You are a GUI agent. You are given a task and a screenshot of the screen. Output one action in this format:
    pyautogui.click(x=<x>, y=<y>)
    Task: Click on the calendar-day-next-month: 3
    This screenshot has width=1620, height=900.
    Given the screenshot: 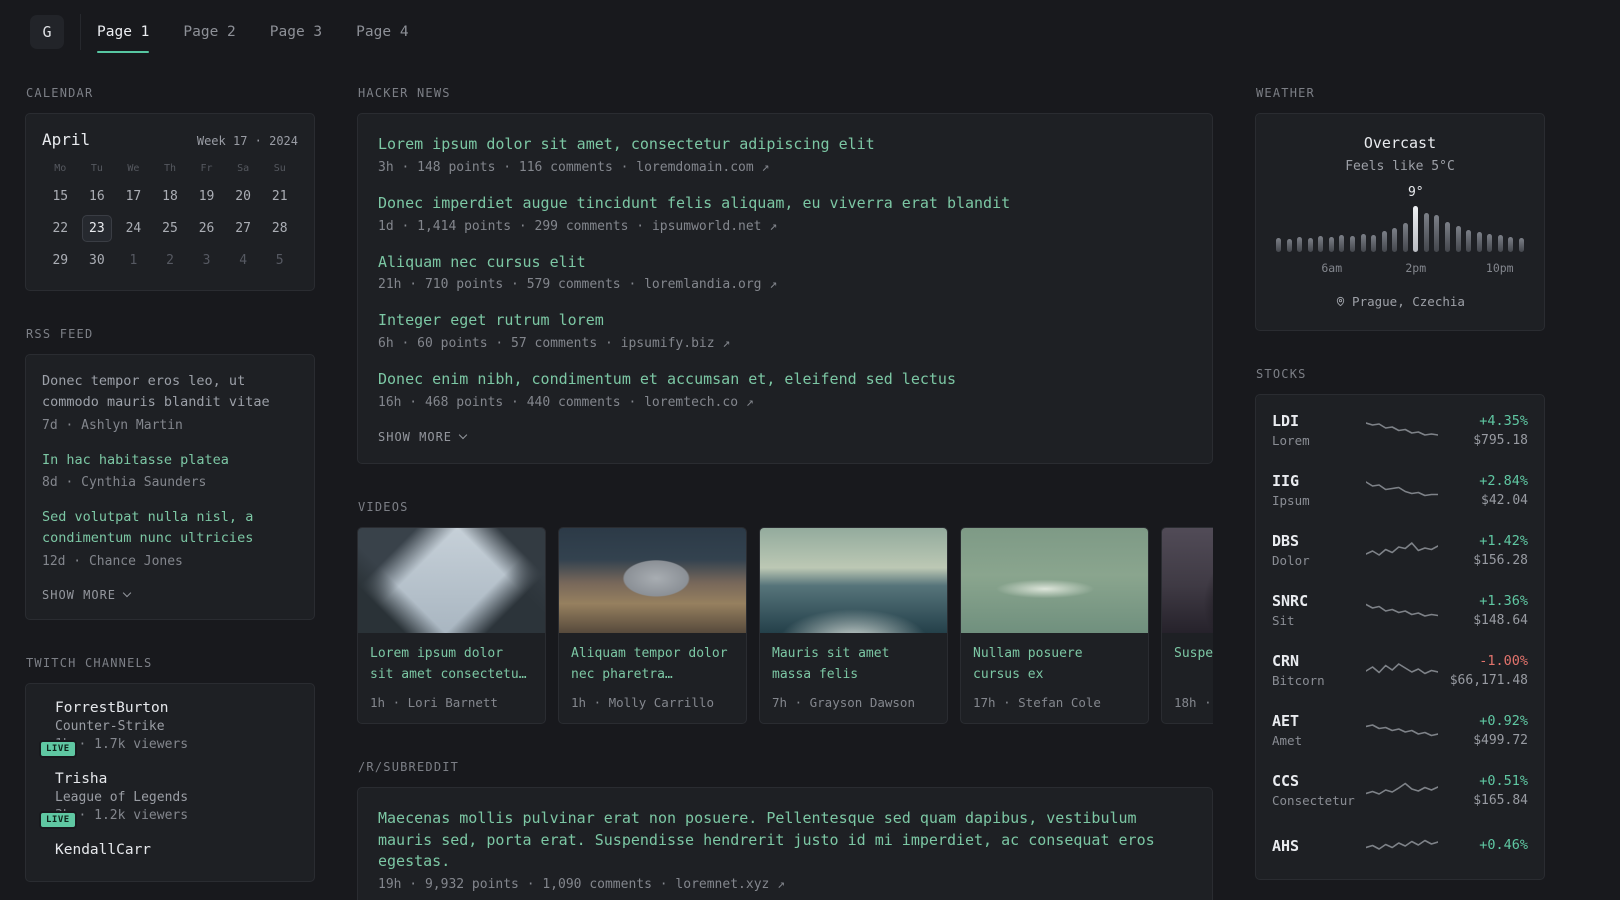 What is the action you would take?
    pyautogui.click(x=206, y=260)
    